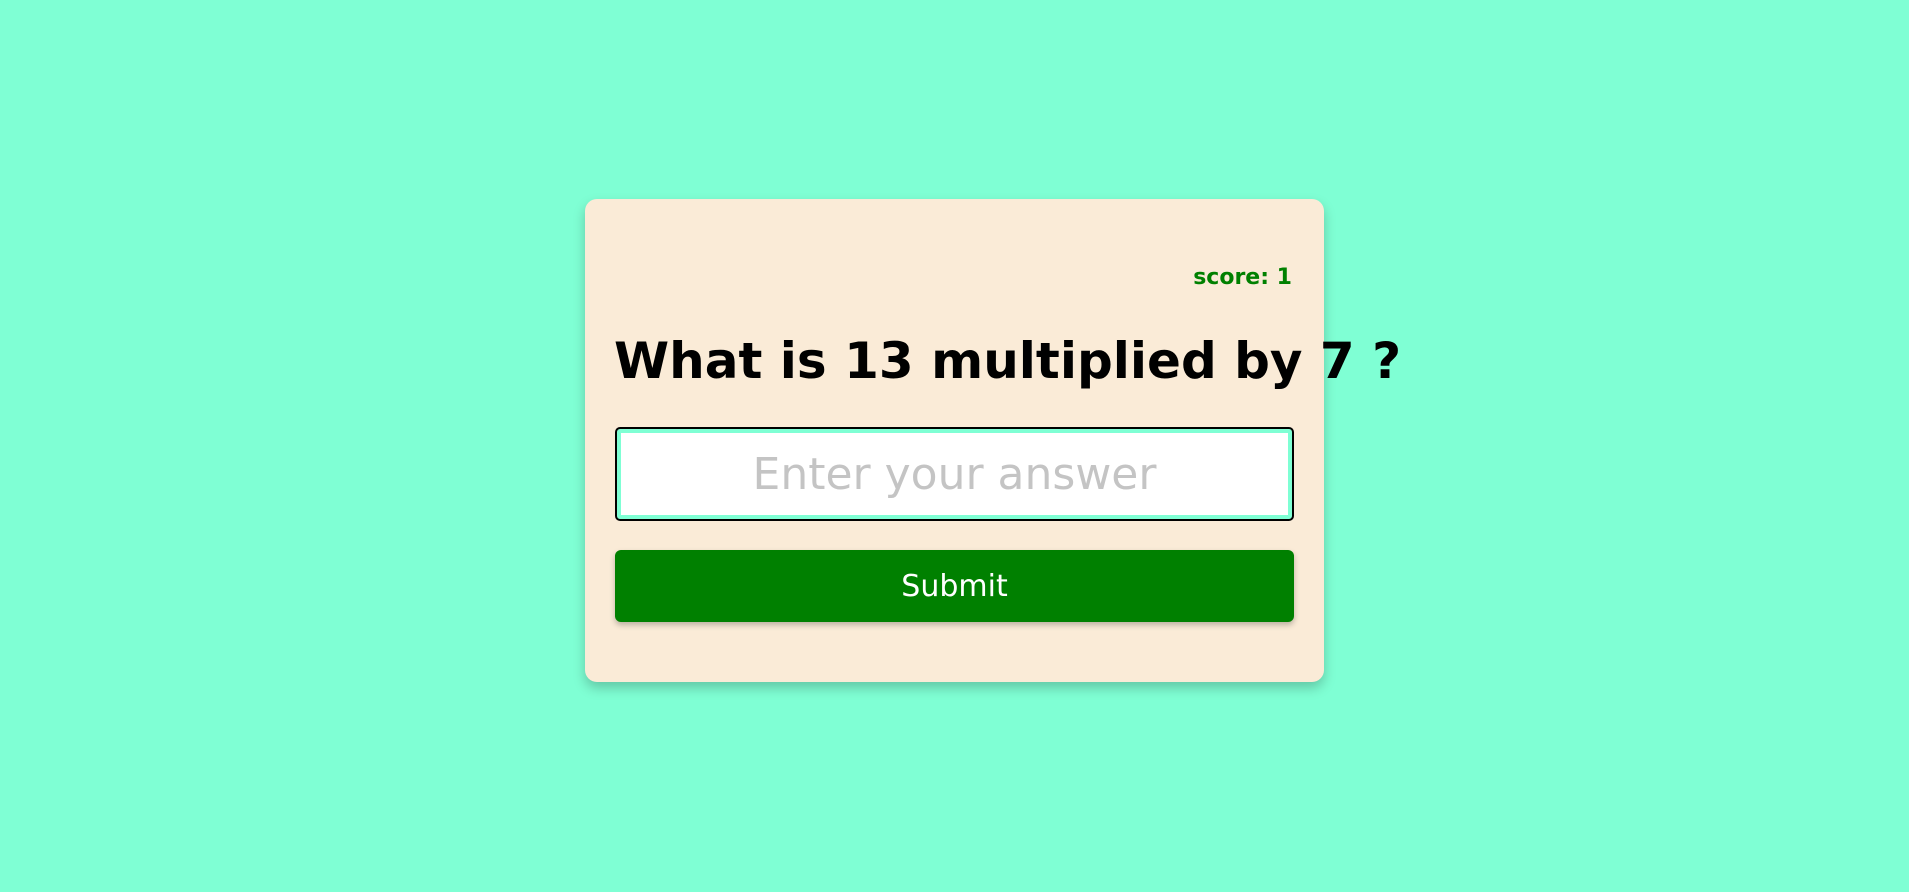 This screenshot has height=892, width=1912. What do you see at coordinates (1242, 277) in the screenshot?
I see `score-display: score: 1` at bounding box center [1242, 277].